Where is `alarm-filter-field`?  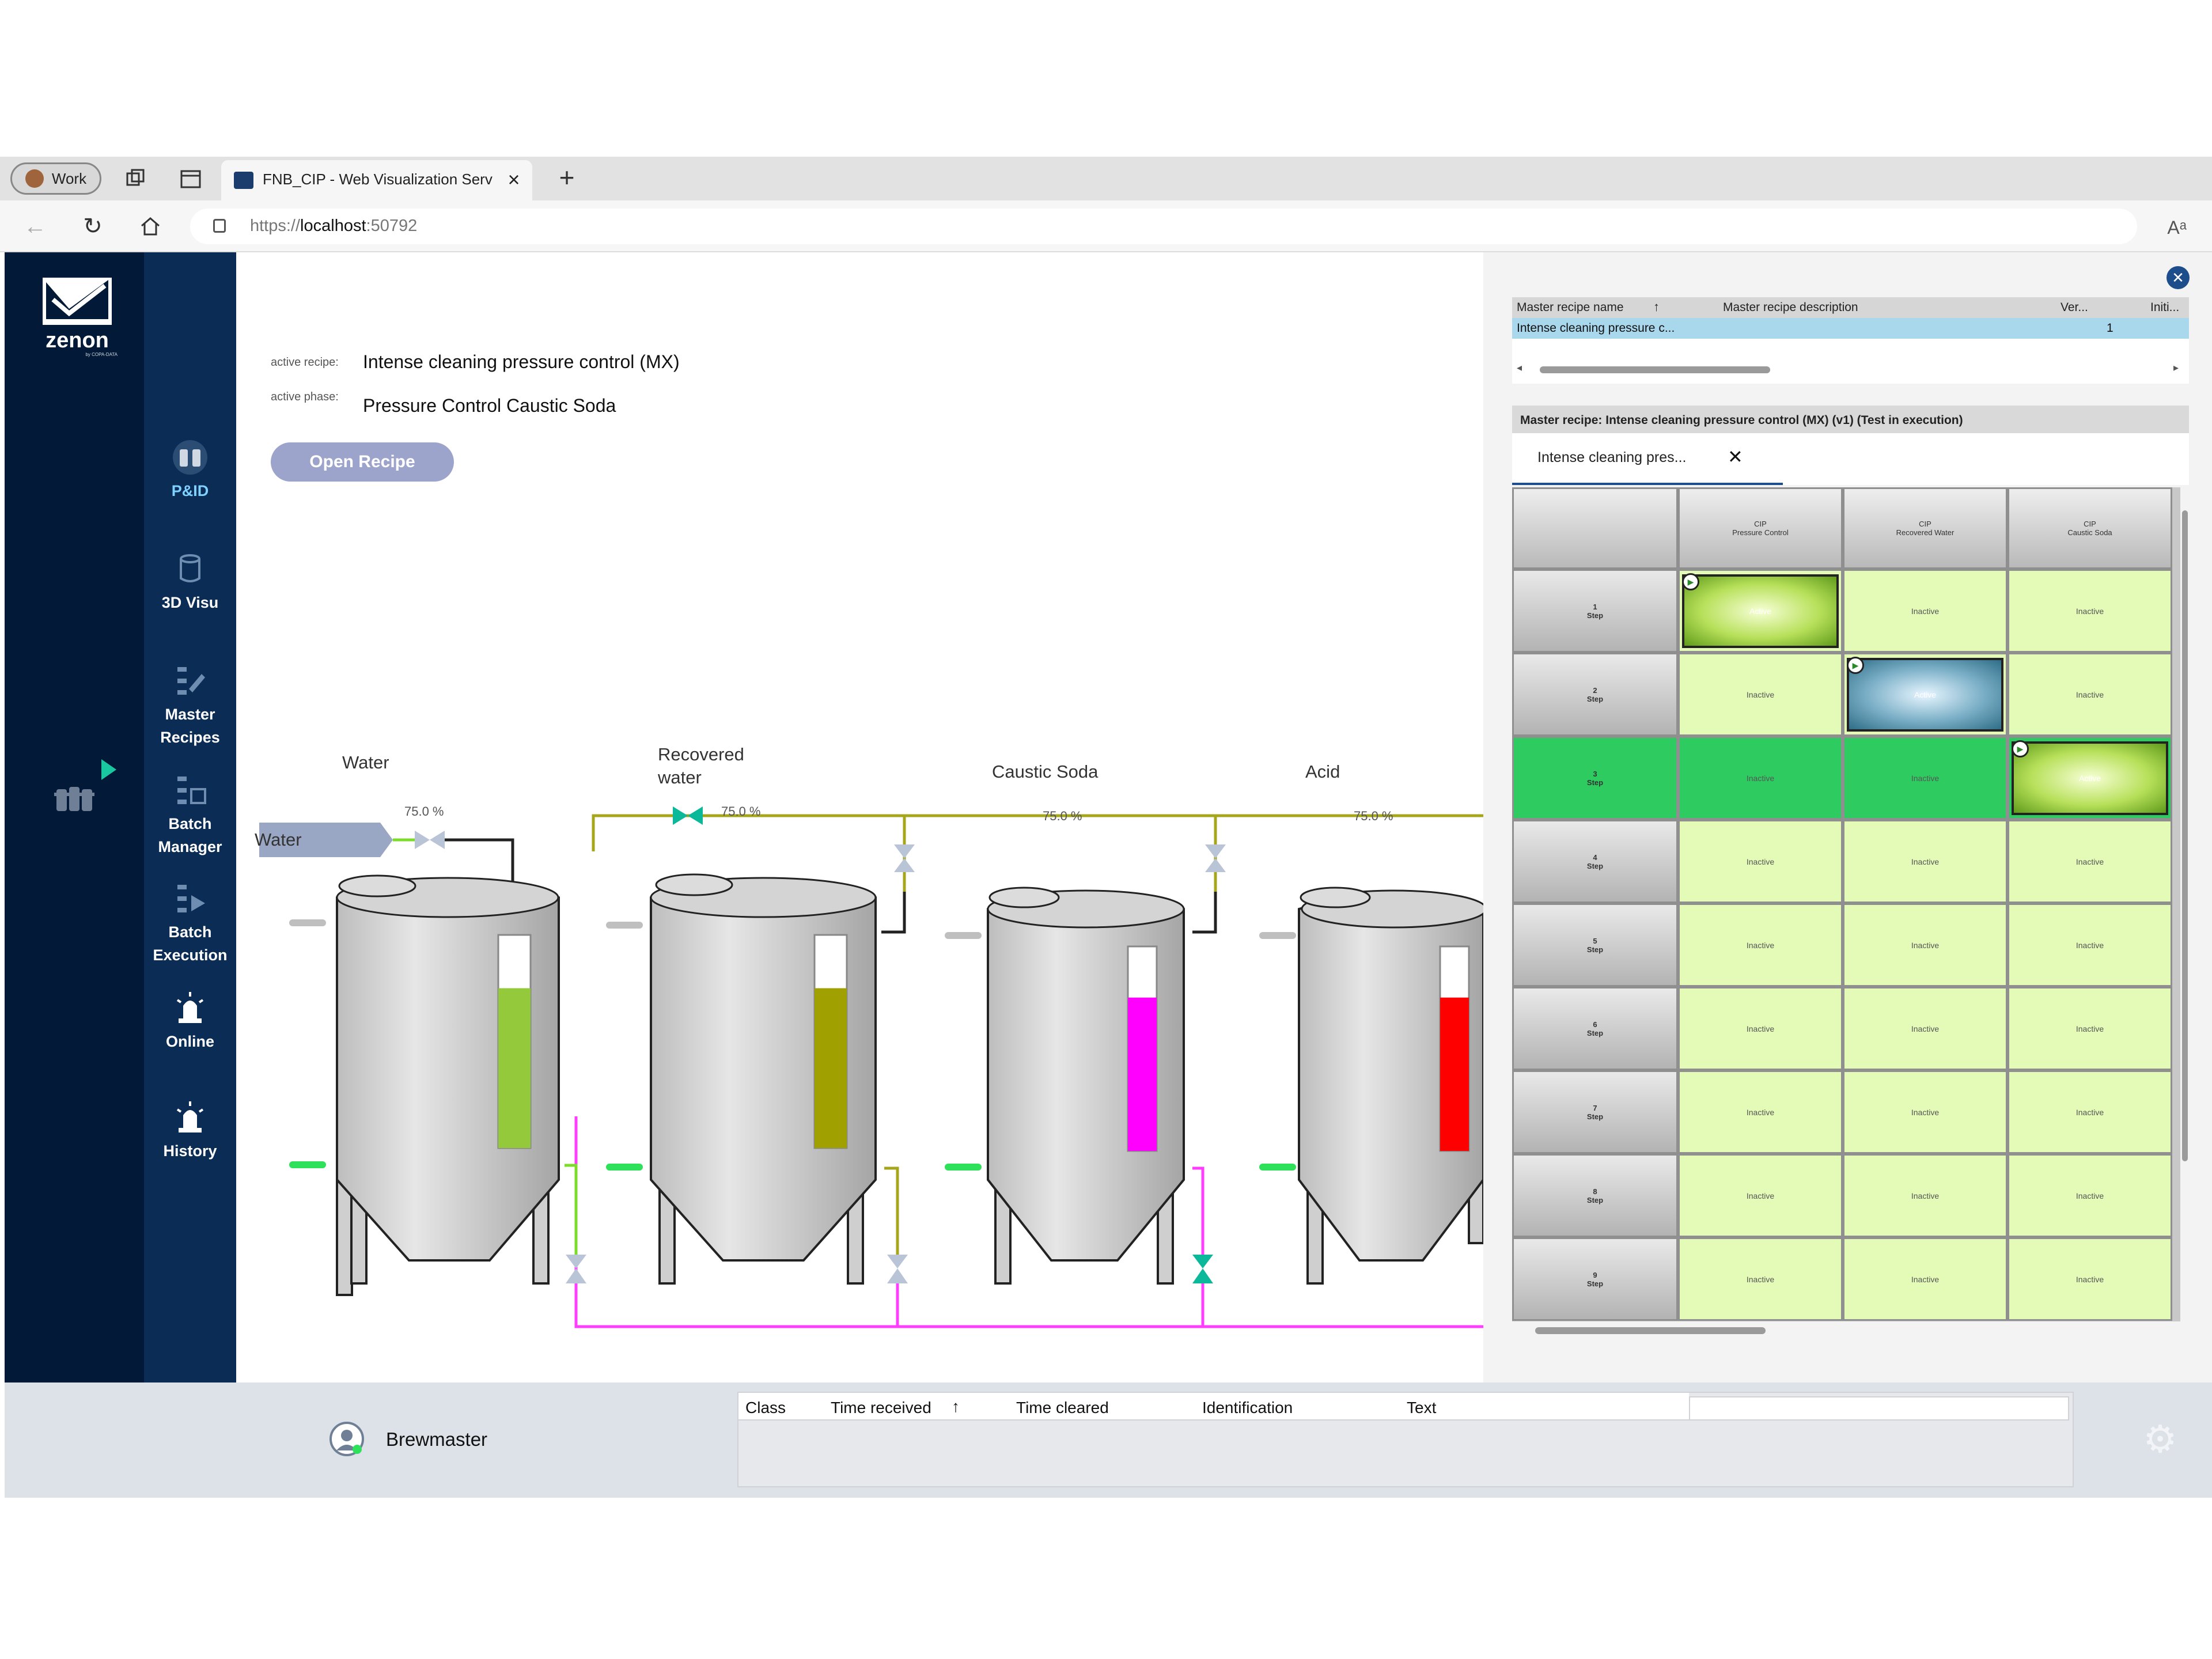 alarm-filter-field is located at coordinates (1879, 1408).